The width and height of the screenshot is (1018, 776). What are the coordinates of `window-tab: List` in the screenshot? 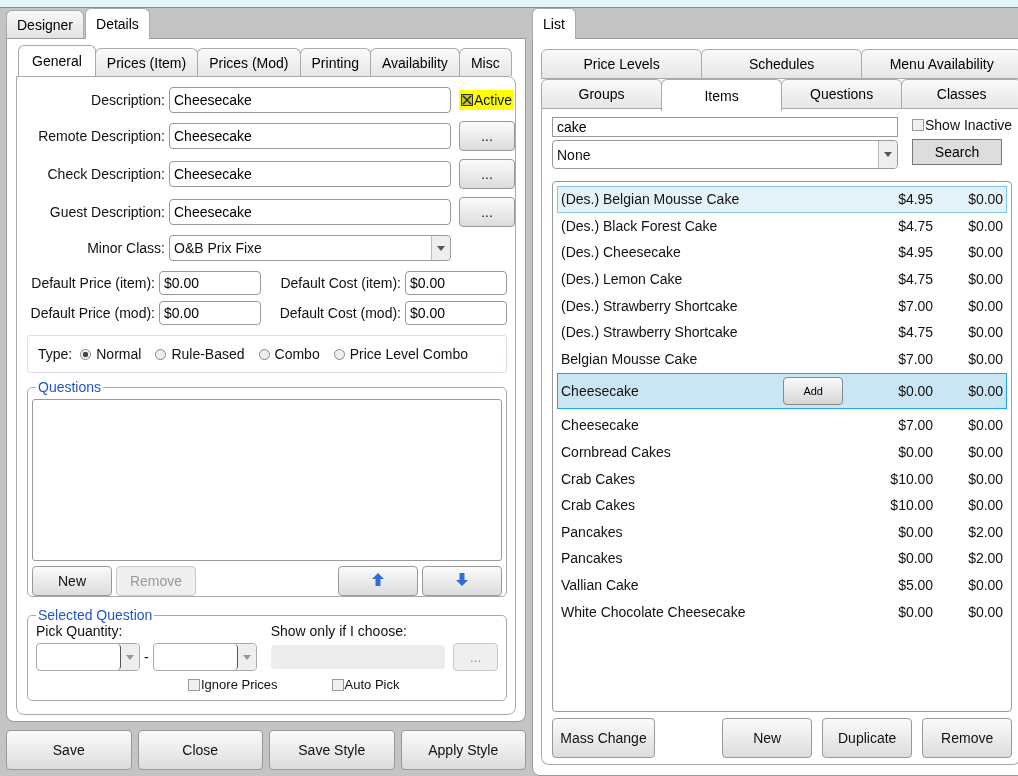 It's located at (554, 23).